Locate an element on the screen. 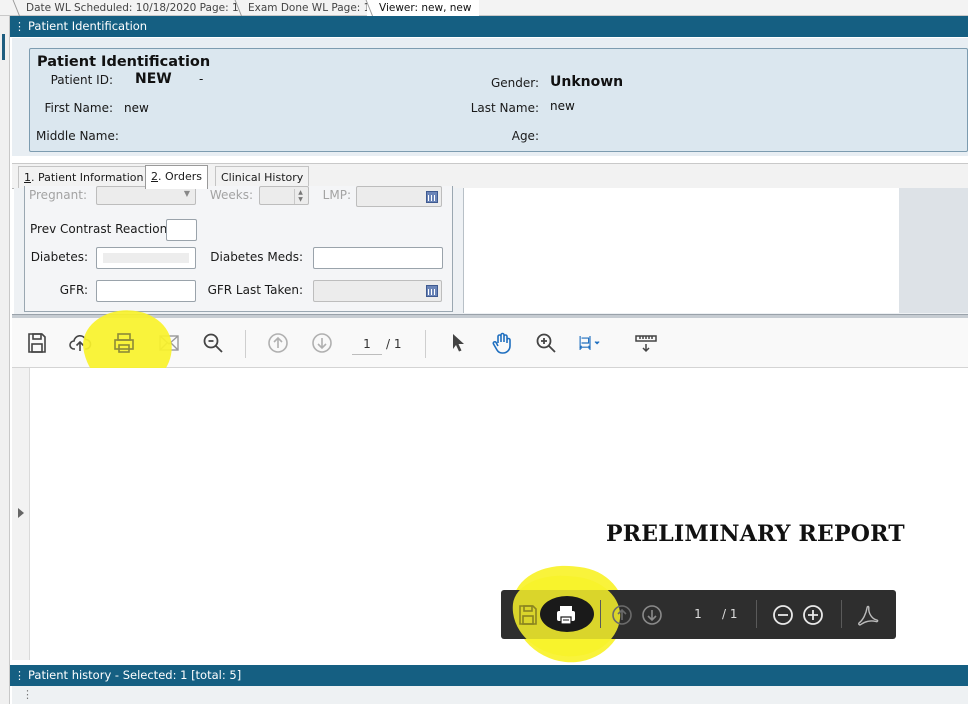 The image size is (968, 704). annotate-icon is located at coordinates (646, 343).